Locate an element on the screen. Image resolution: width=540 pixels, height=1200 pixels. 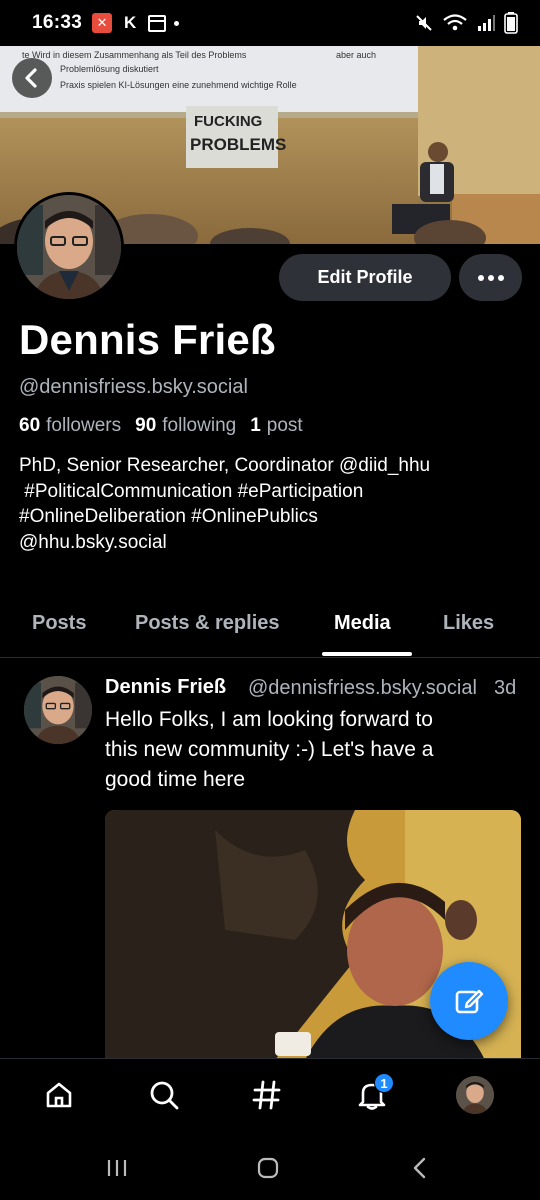
poster-text-1: FUCKING is located at coordinates (228, 121).